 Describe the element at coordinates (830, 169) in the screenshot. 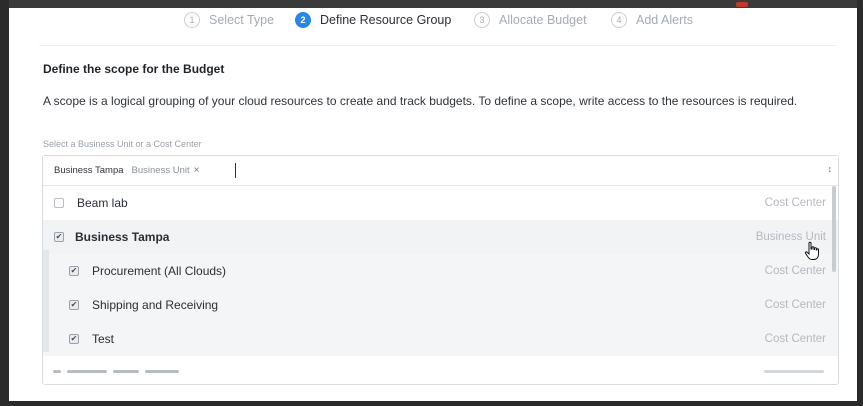

I see `dropdown-toggle-icon: ↕` at that location.